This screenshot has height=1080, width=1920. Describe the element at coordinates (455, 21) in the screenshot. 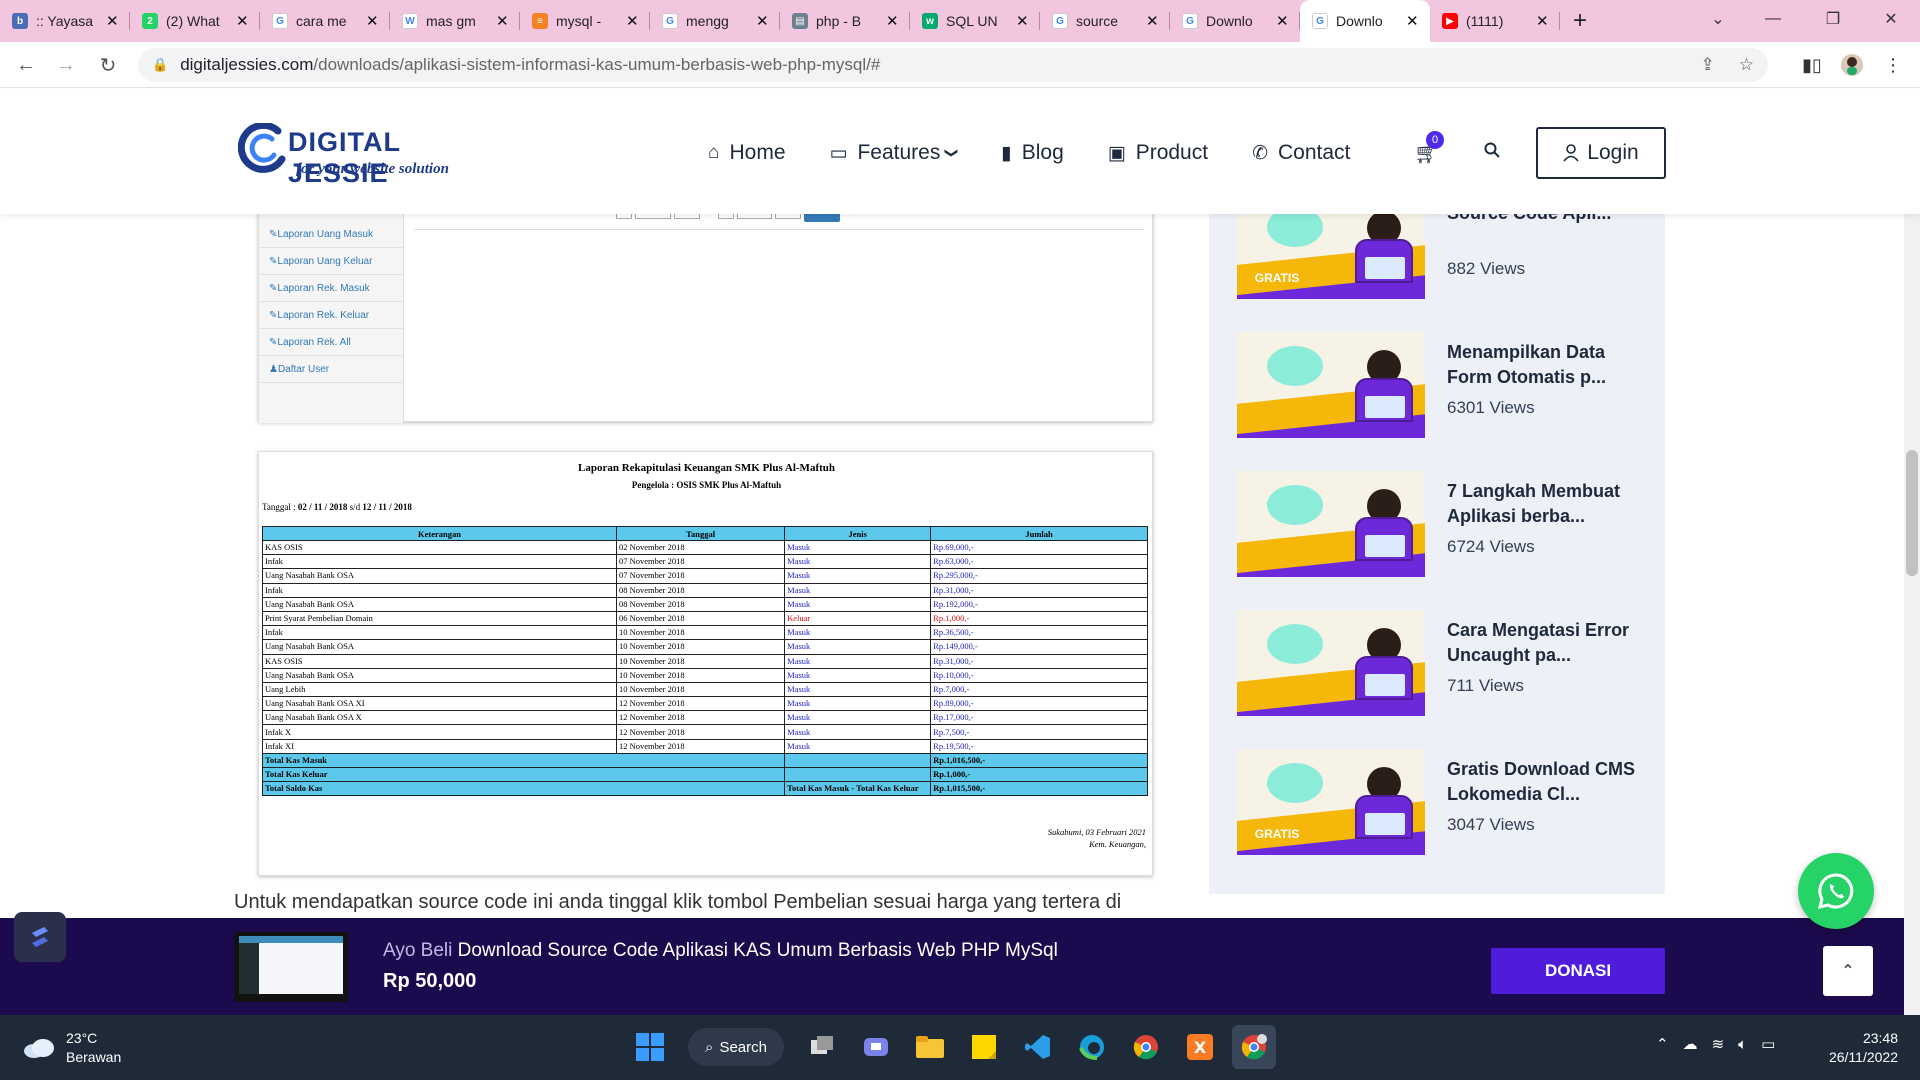

I see `browser-tab: Wmas gm ✕` at that location.